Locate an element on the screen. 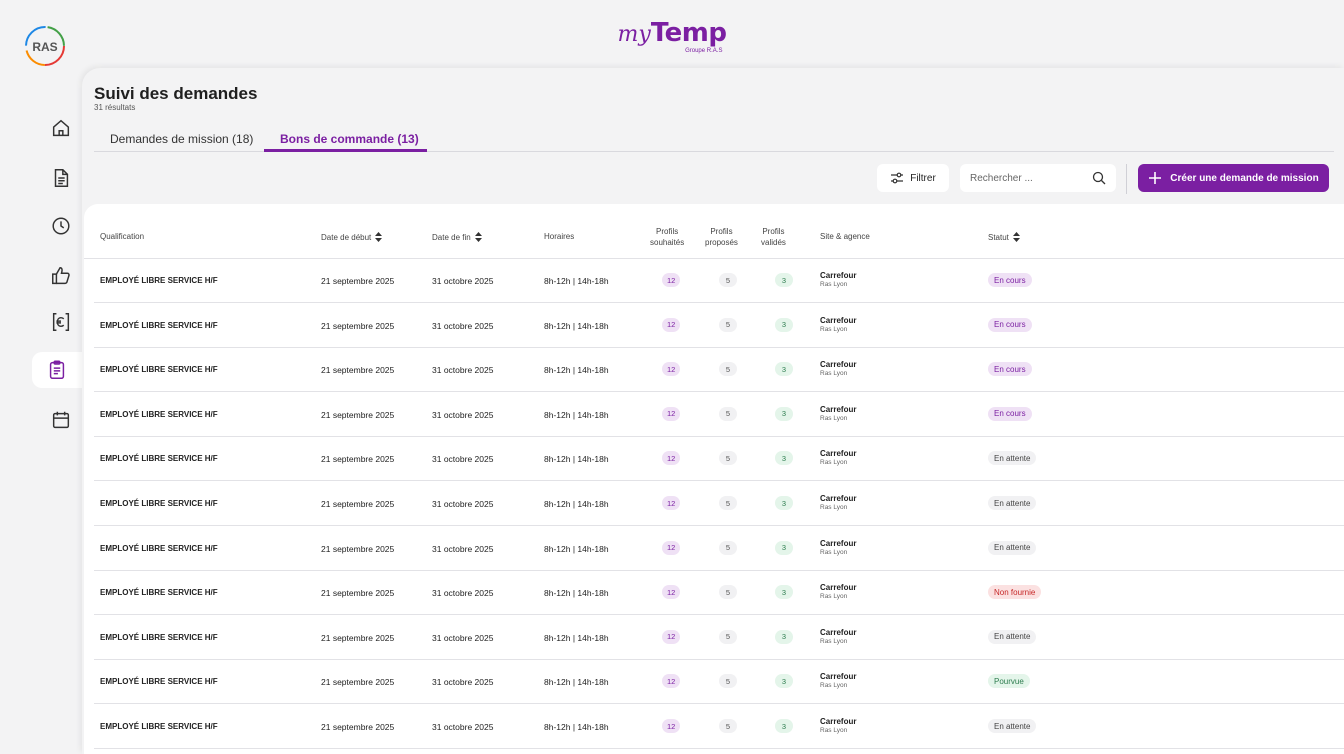 The image size is (1344, 754). header-qualification: Qualification is located at coordinates (122, 236).